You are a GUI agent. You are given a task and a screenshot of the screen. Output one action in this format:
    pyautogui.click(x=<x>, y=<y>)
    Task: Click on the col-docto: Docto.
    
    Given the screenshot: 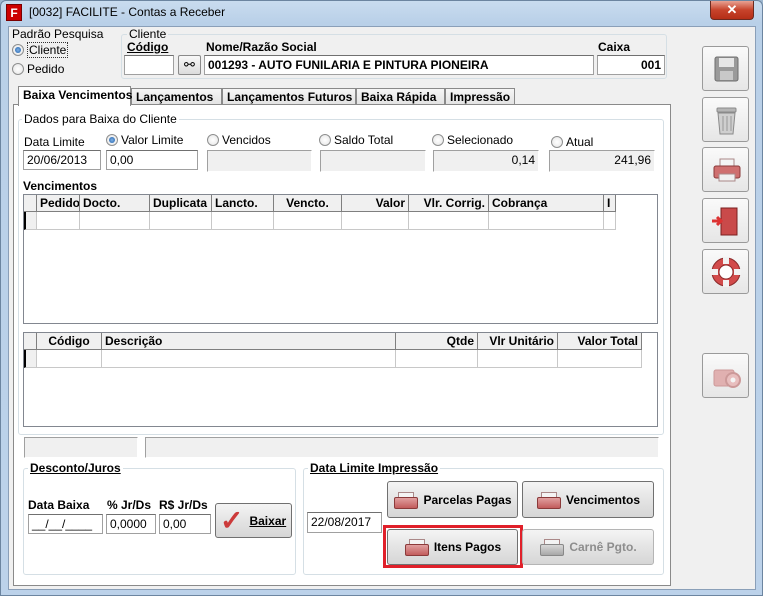 What is the action you would take?
    pyautogui.click(x=115, y=203)
    